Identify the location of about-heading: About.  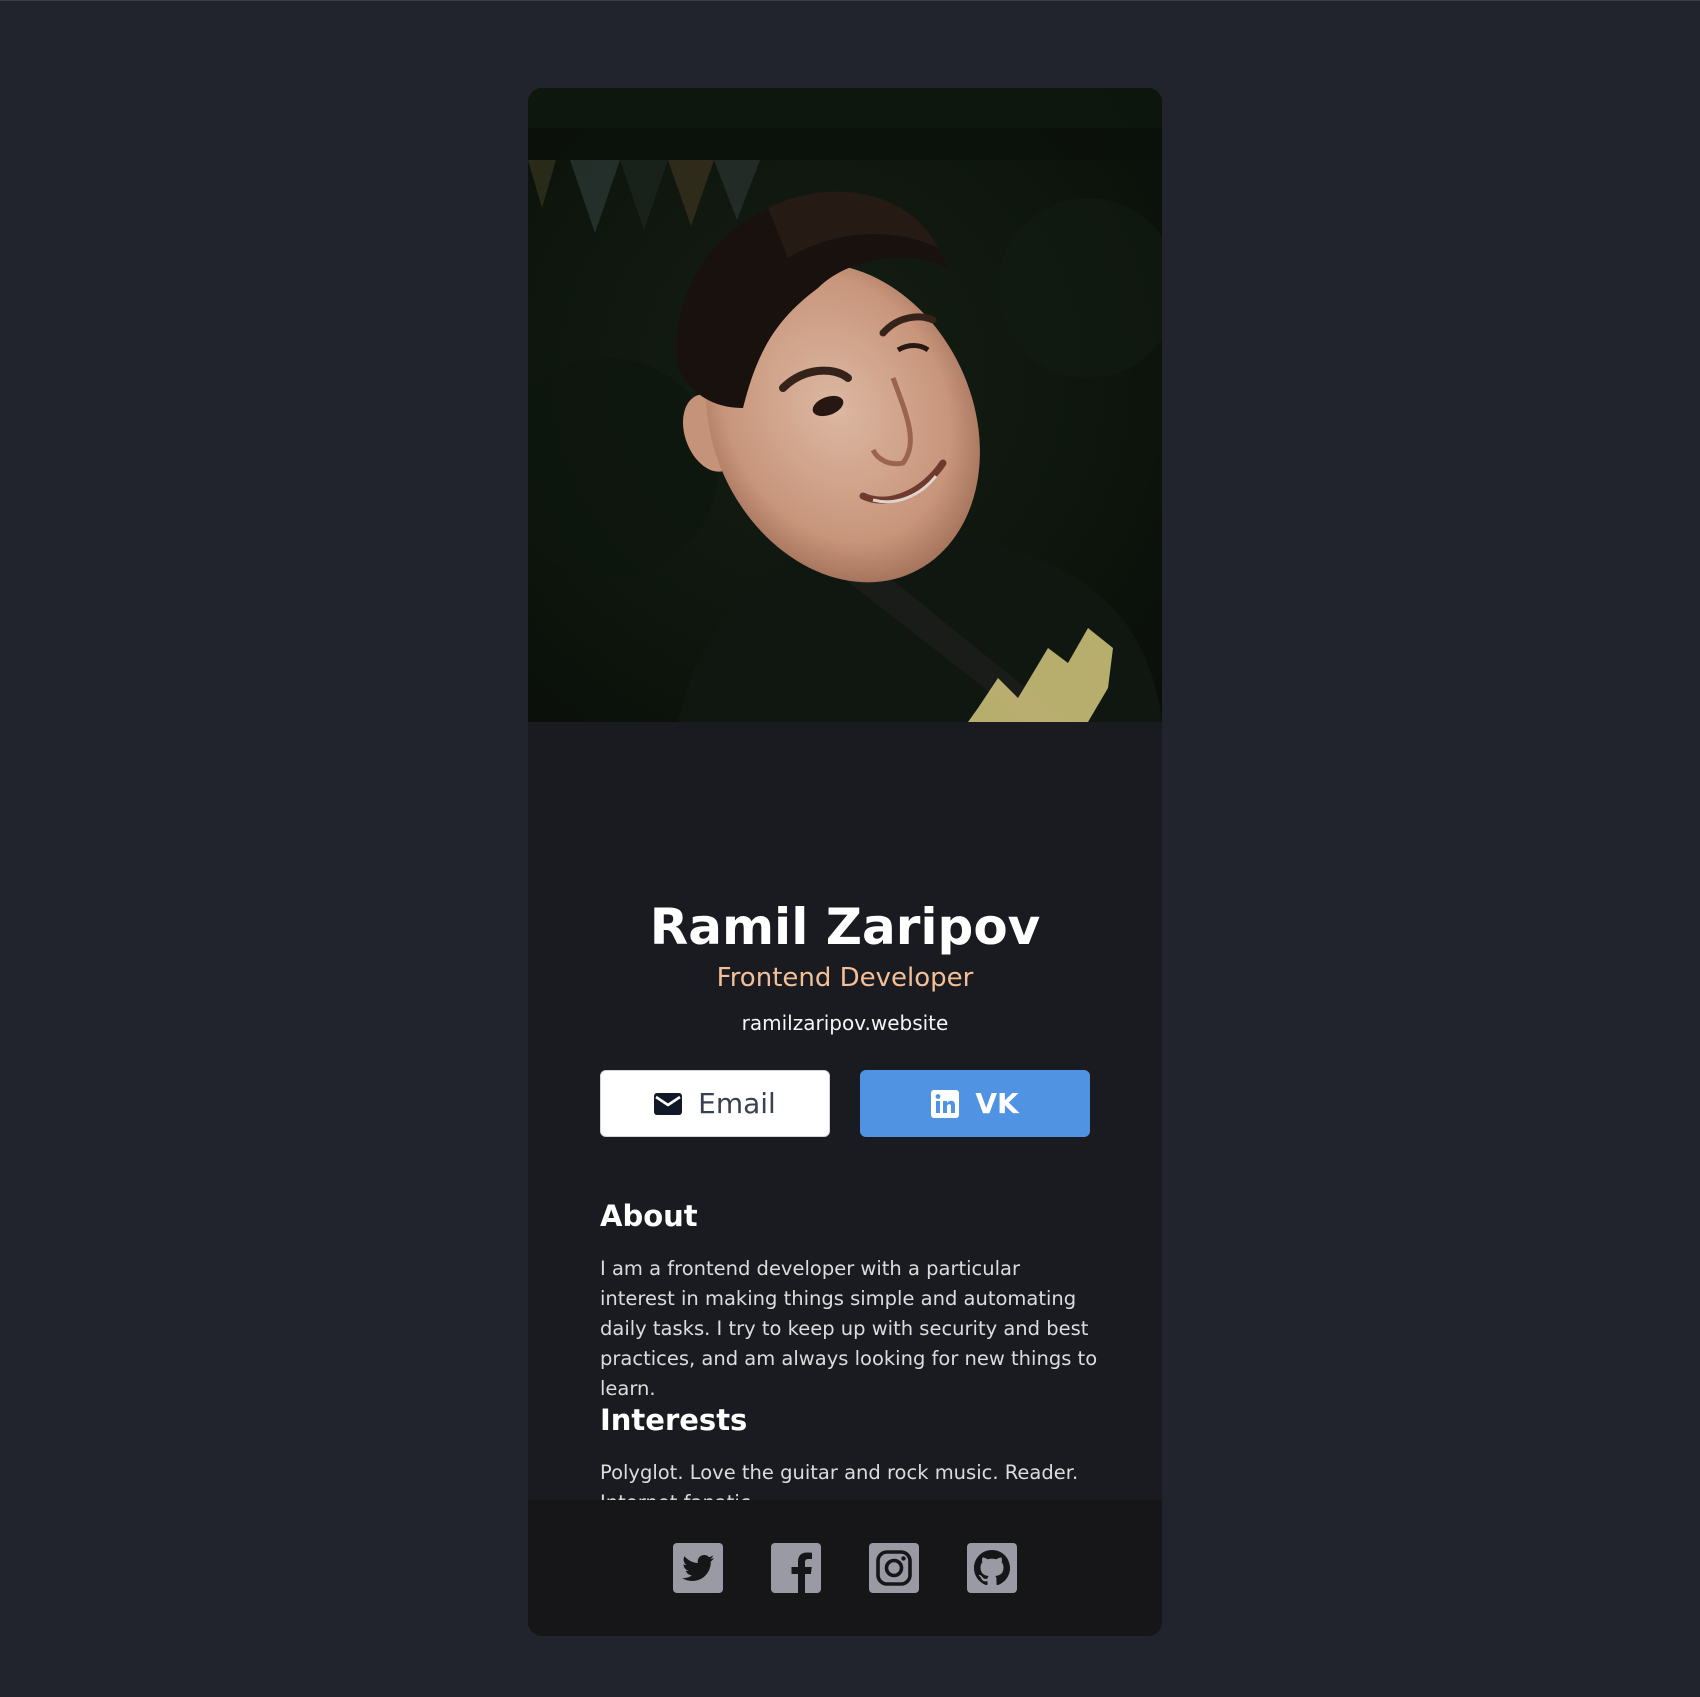
(649, 1216).